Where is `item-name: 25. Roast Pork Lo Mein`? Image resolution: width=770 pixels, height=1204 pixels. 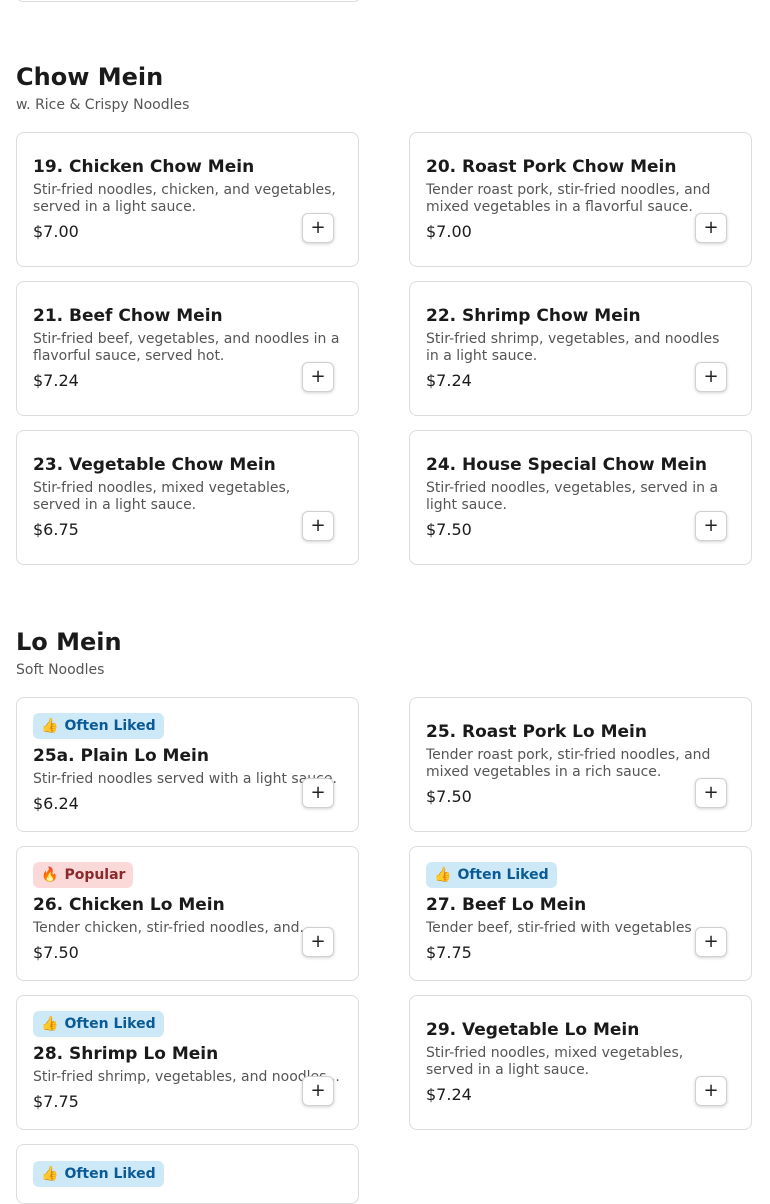 item-name: 25. Roast Pork Lo Mein is located at coordinates (536, 731).